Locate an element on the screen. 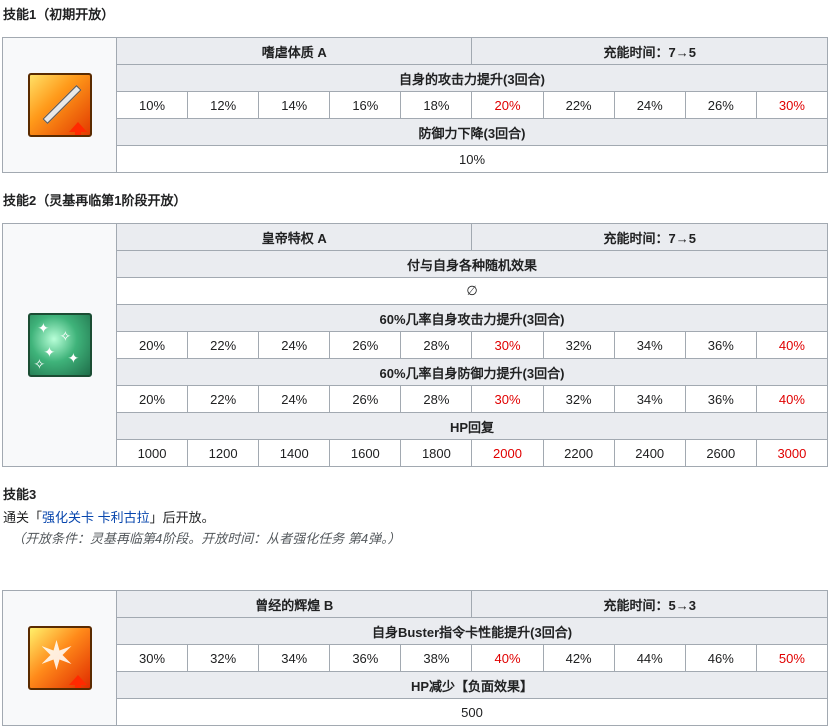 This screenshot has width=830, height=727. sparkle-icon: ✦ ✧ ✦ ✦ ✧ is located at coordinates (59, 345).